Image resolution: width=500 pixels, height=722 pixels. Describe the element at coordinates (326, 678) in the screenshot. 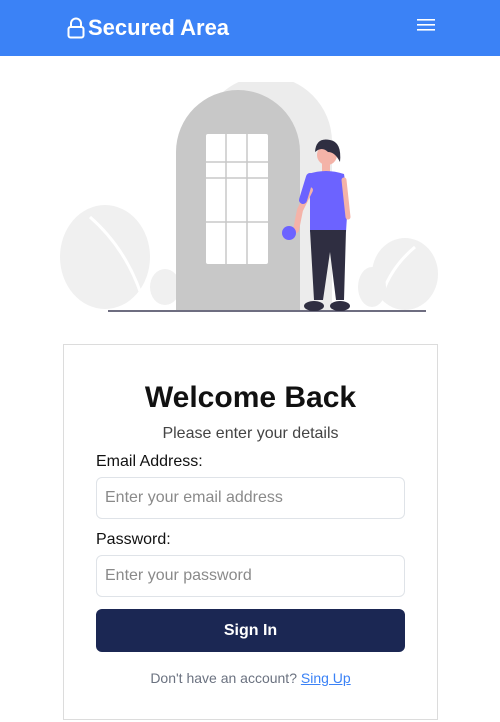

I see `sign-up-link: Sing Up` at that location.